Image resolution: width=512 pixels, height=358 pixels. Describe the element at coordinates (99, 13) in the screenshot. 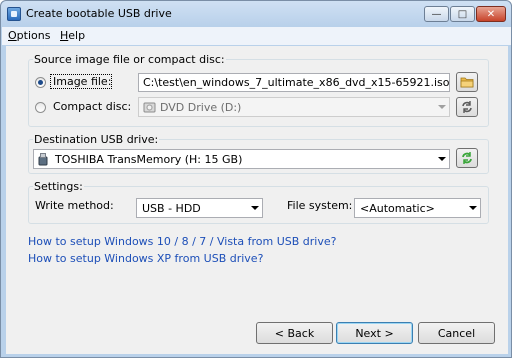

I see `window-title: Create bootable USB drive` at that location.